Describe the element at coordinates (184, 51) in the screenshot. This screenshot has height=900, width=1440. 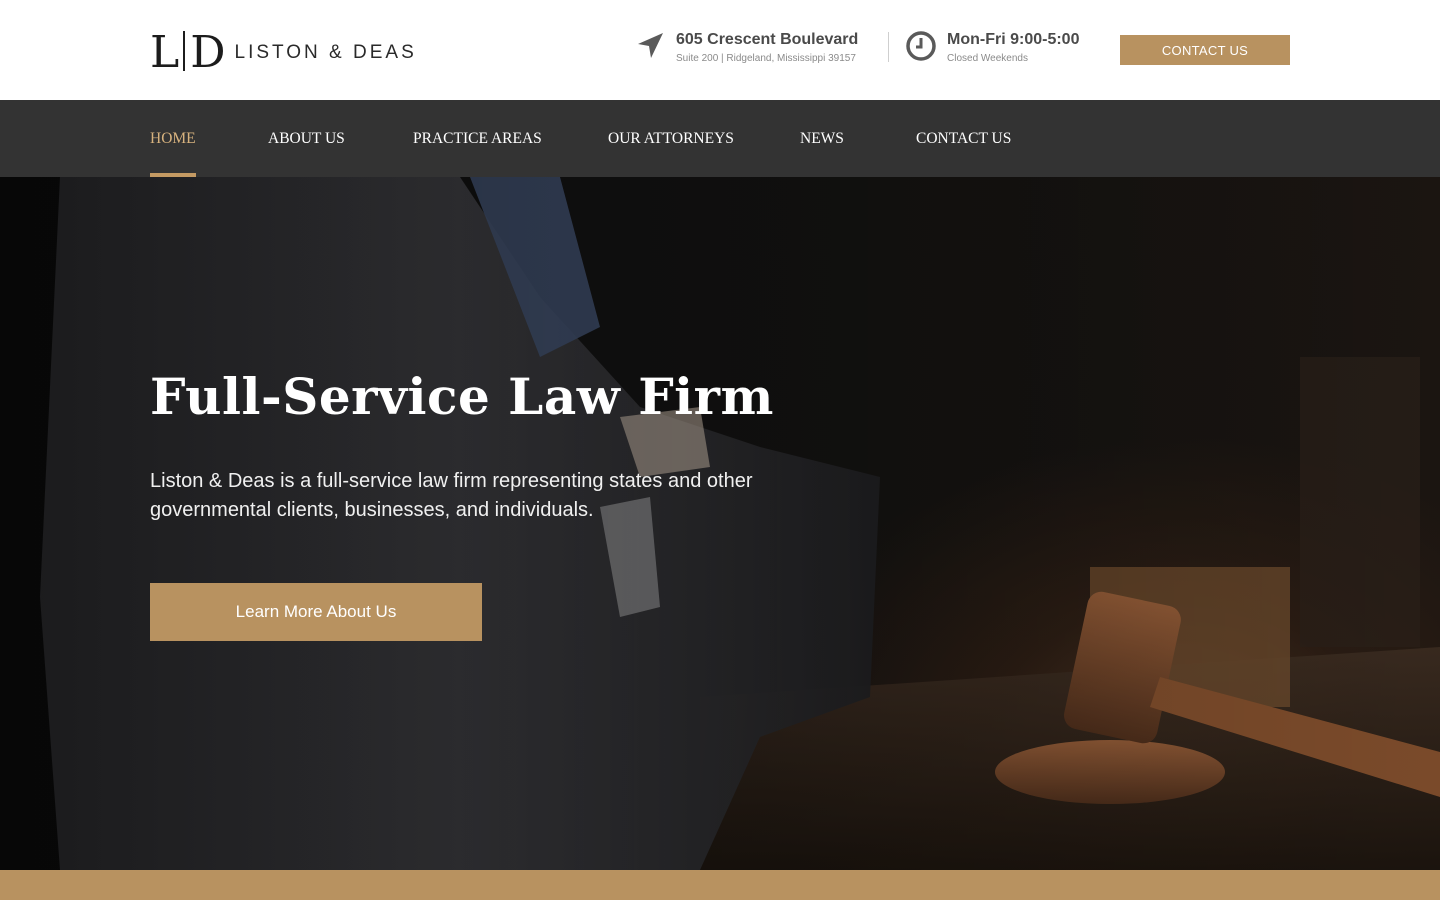
I see `logo-divider` at that location.